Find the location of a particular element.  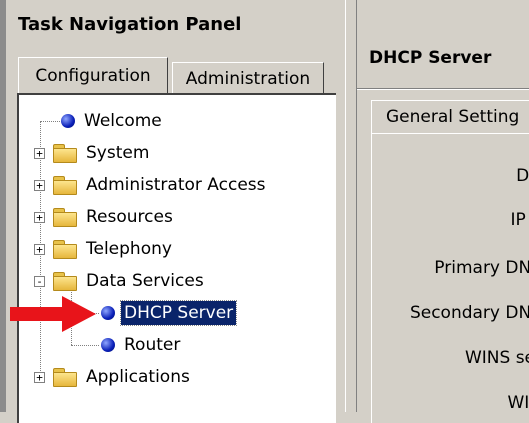

panel-title: Task Navigation Panel is located at coordinates (130, 24).